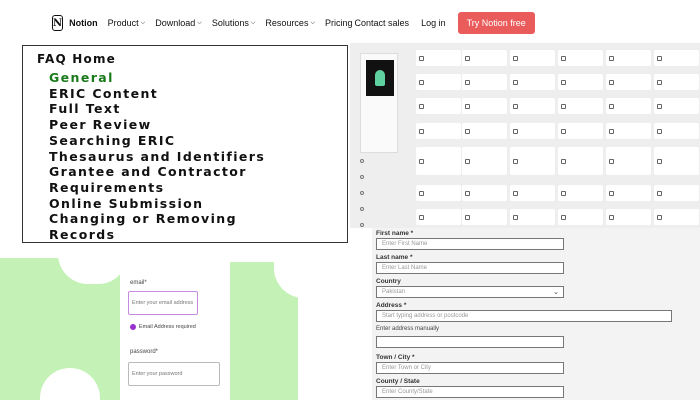 Image resolution: width=700 pixels, height=400 pixels. I want to click on email-error: Email Address required, so click(163, 327).